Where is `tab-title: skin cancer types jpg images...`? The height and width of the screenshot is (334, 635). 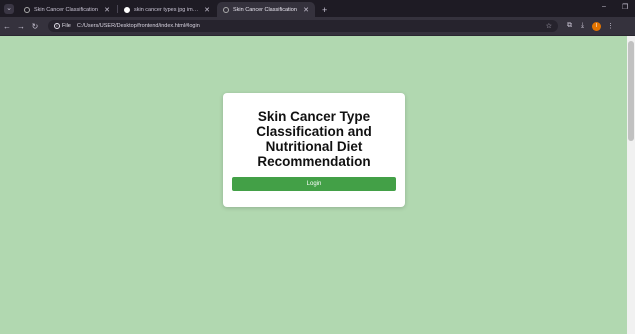 tab-title: skin cancer types jpg images... is located at coordinates (167, 9).